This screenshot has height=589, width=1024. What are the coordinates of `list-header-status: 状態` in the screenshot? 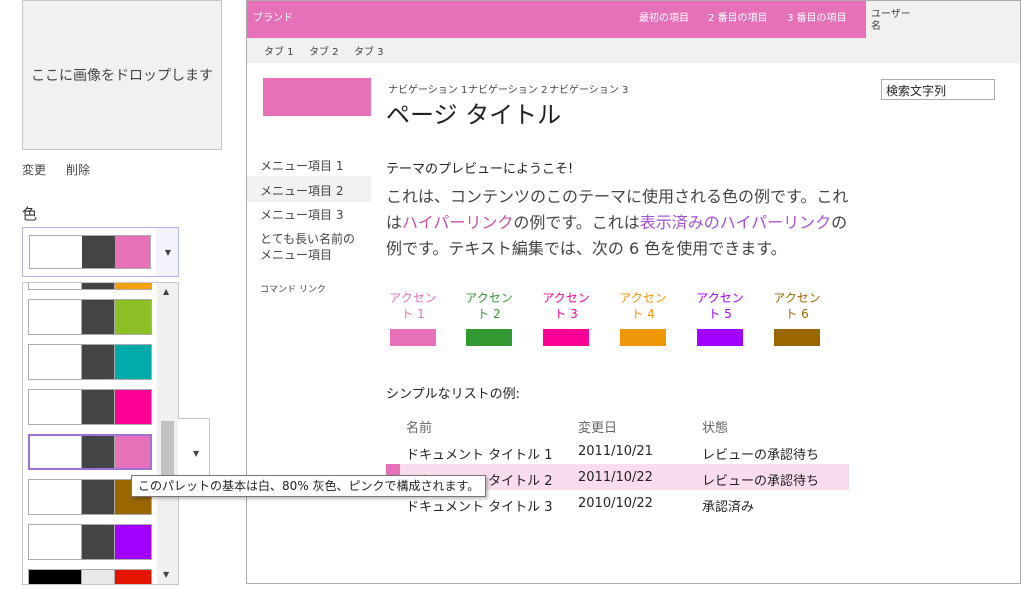 It's located at (715, 426).